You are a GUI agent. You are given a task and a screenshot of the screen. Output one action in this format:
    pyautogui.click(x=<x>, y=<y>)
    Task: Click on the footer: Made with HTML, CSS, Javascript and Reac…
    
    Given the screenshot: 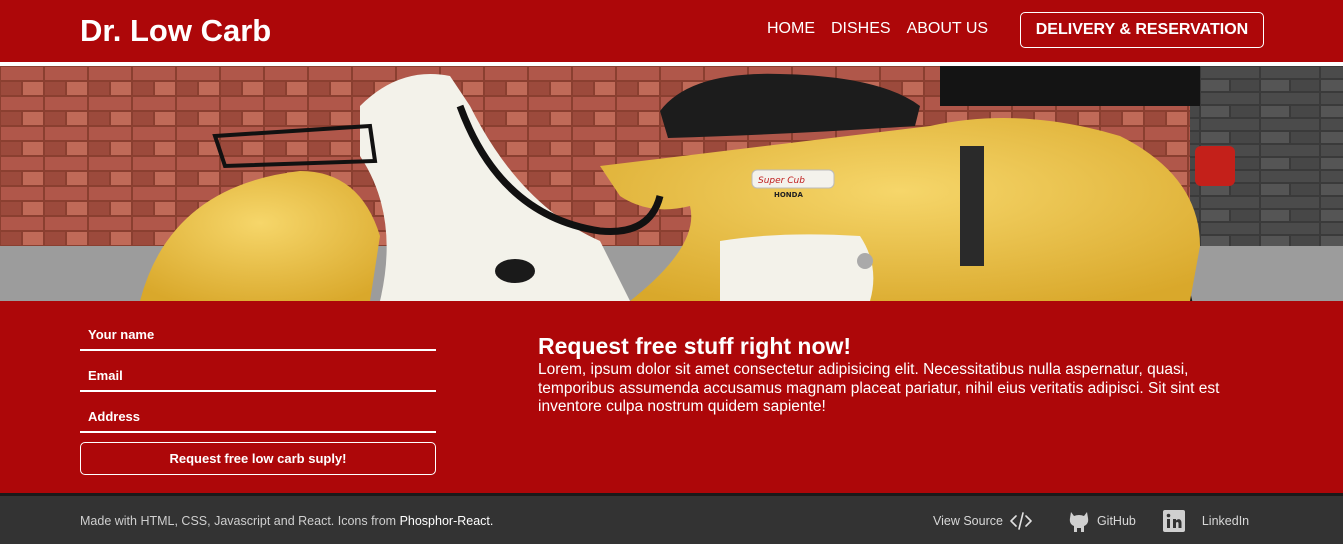 What is the action you would take?
    pyautogui.click(x=671, y=520)
    